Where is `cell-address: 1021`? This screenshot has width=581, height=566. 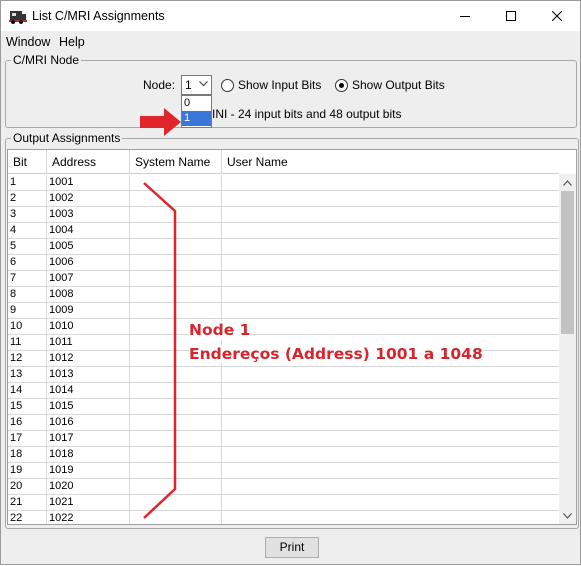
cell-address: 1021 is located at coordinates (88, 503).